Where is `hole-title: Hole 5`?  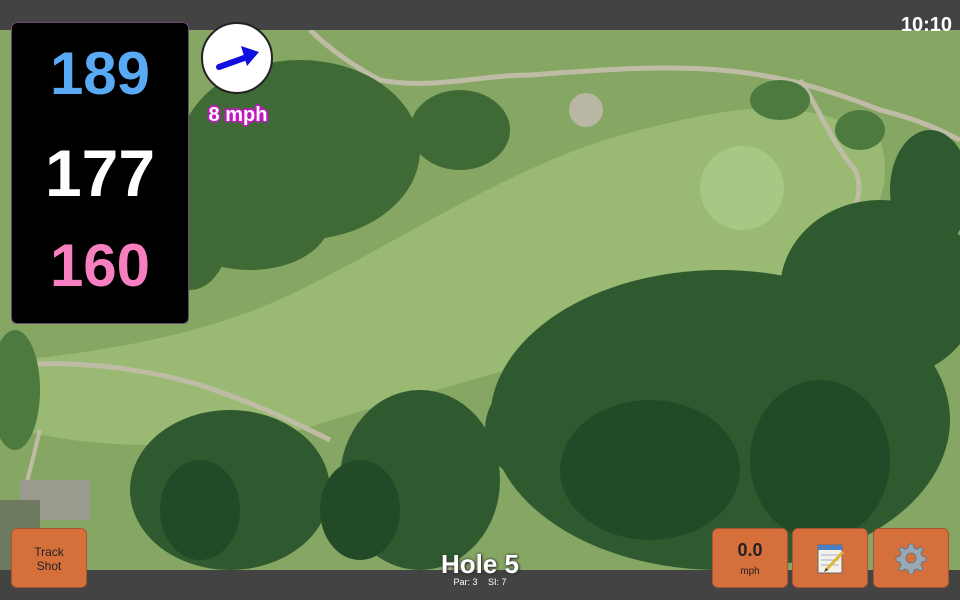 hole-title: Hole 5 is located at coordinates (480, 564).